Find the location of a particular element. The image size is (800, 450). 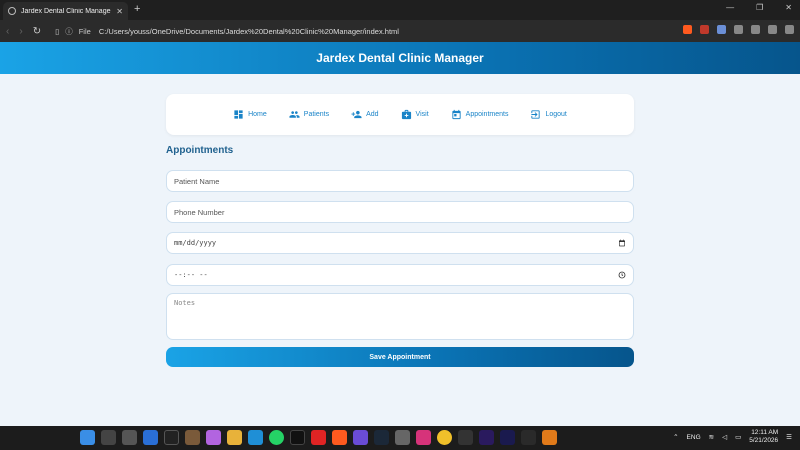

sublime-icon is located at coordinates (549, 437).